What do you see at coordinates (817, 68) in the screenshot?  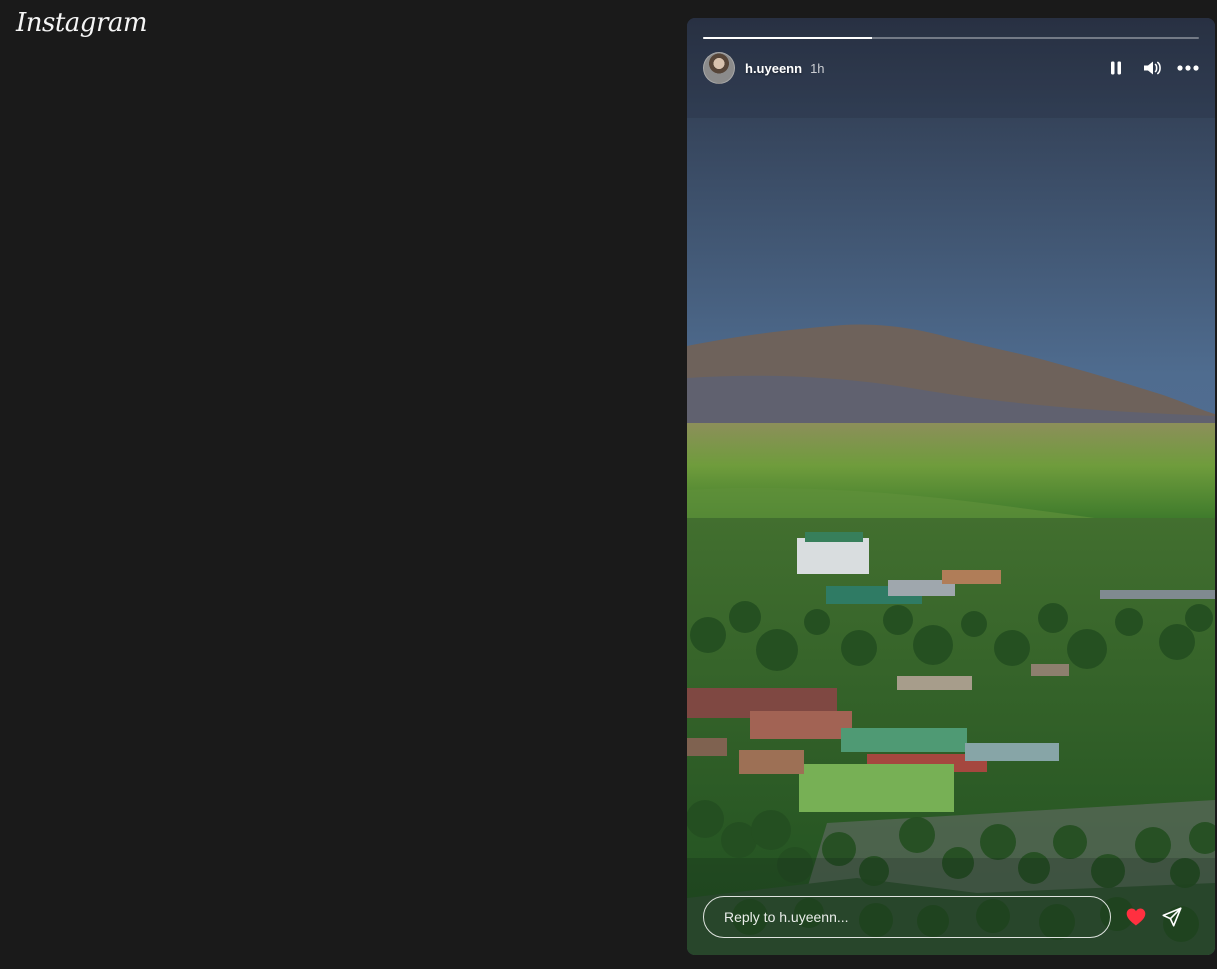 I see `story-time: 1h` at bounding box center [817, 68].